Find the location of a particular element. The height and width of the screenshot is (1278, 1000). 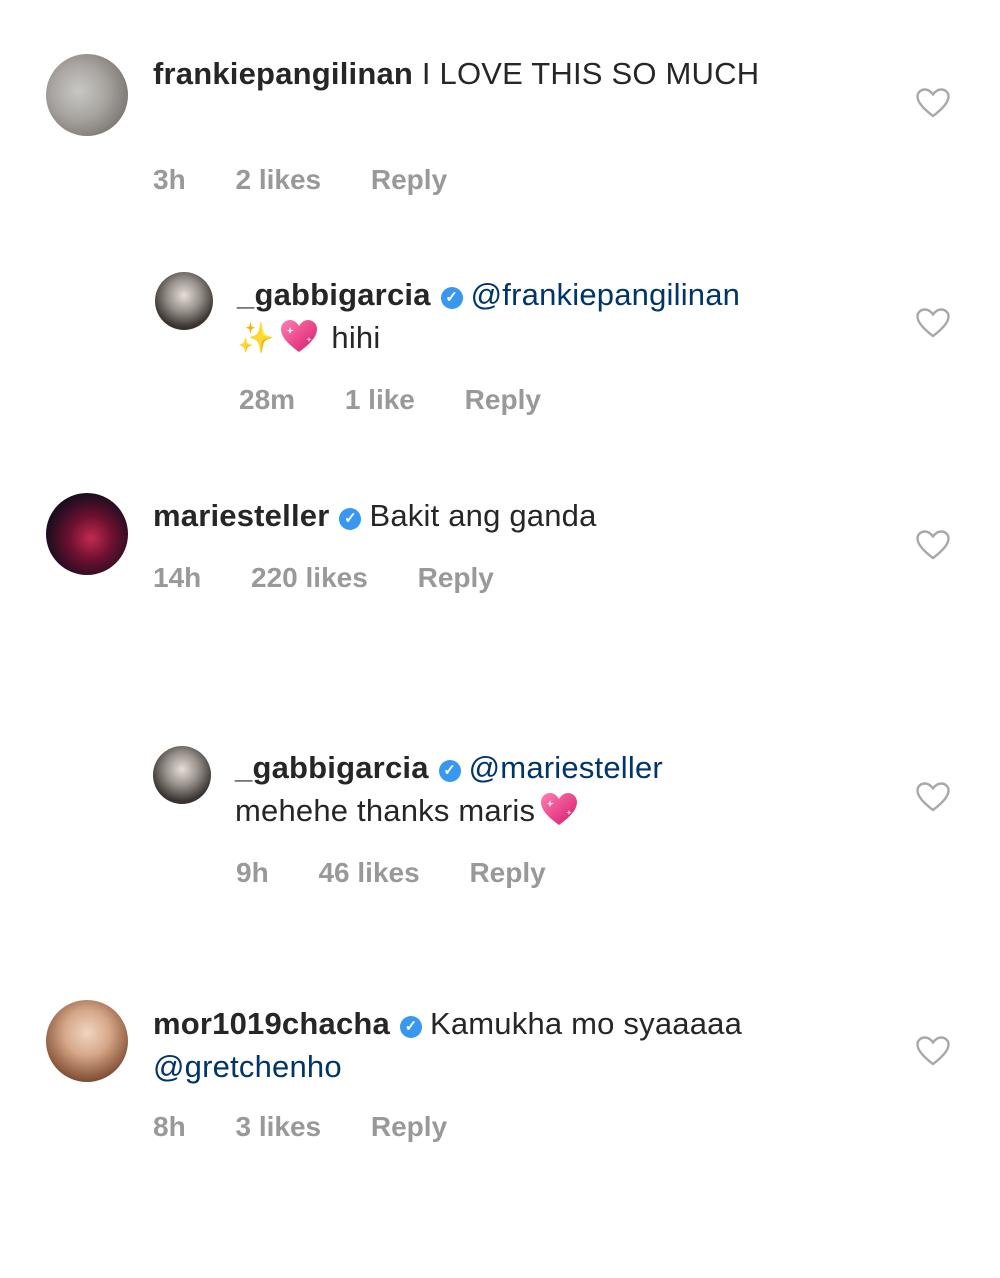

like-count: 1 like is located at coordinates (380, 399).